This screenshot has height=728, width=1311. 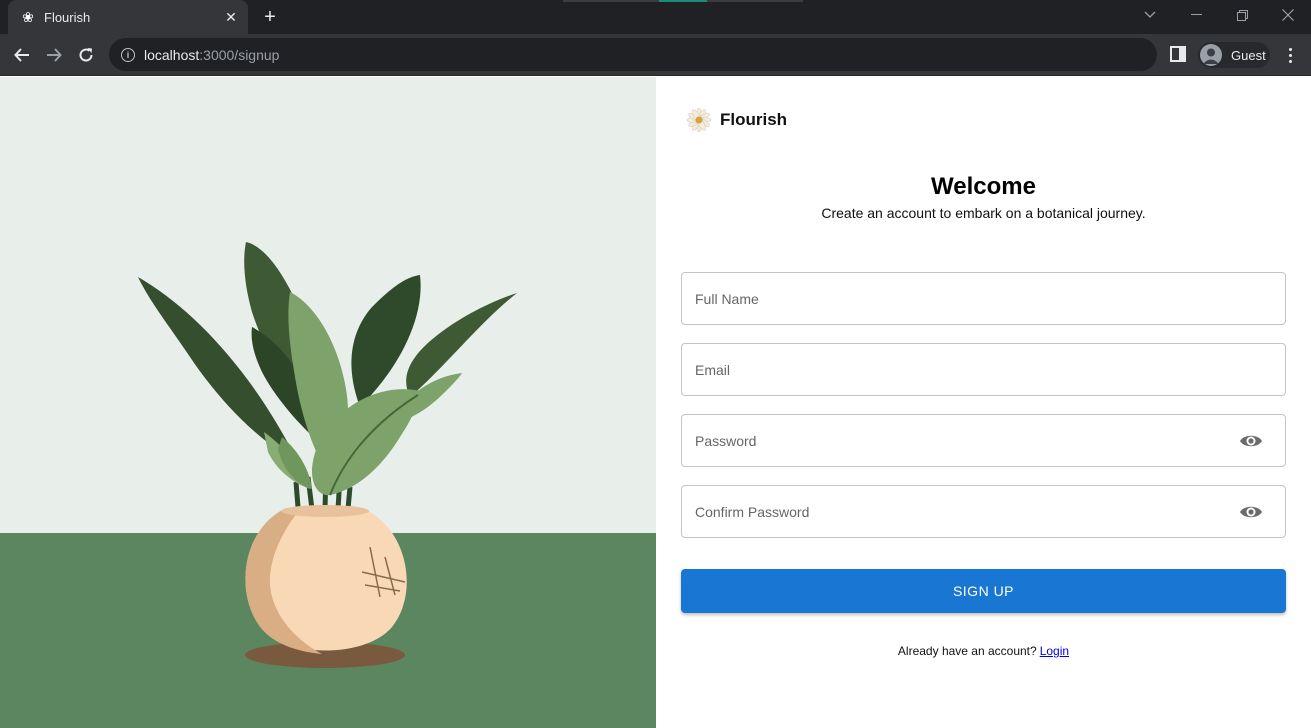 What do you see at coordinates (86, 55) in the screenshot?
I see `reload-icon` at bounding box center [86, 55].